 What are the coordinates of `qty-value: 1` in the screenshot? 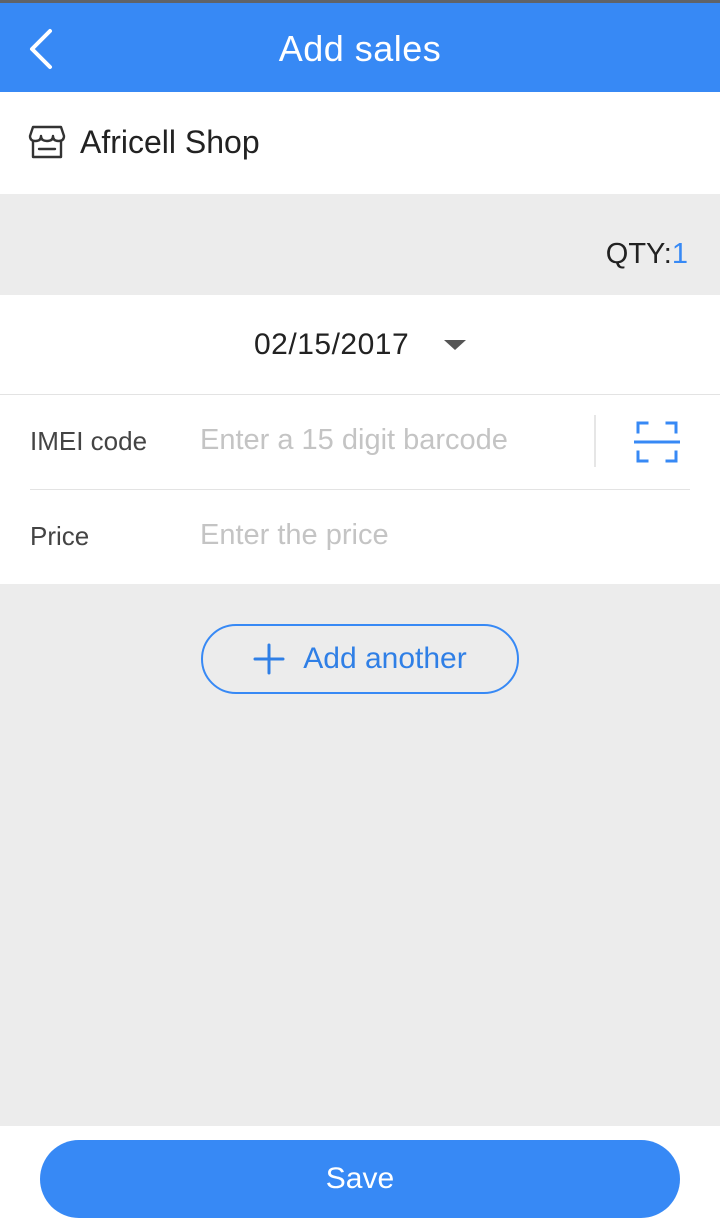 It's located at (679, 254).